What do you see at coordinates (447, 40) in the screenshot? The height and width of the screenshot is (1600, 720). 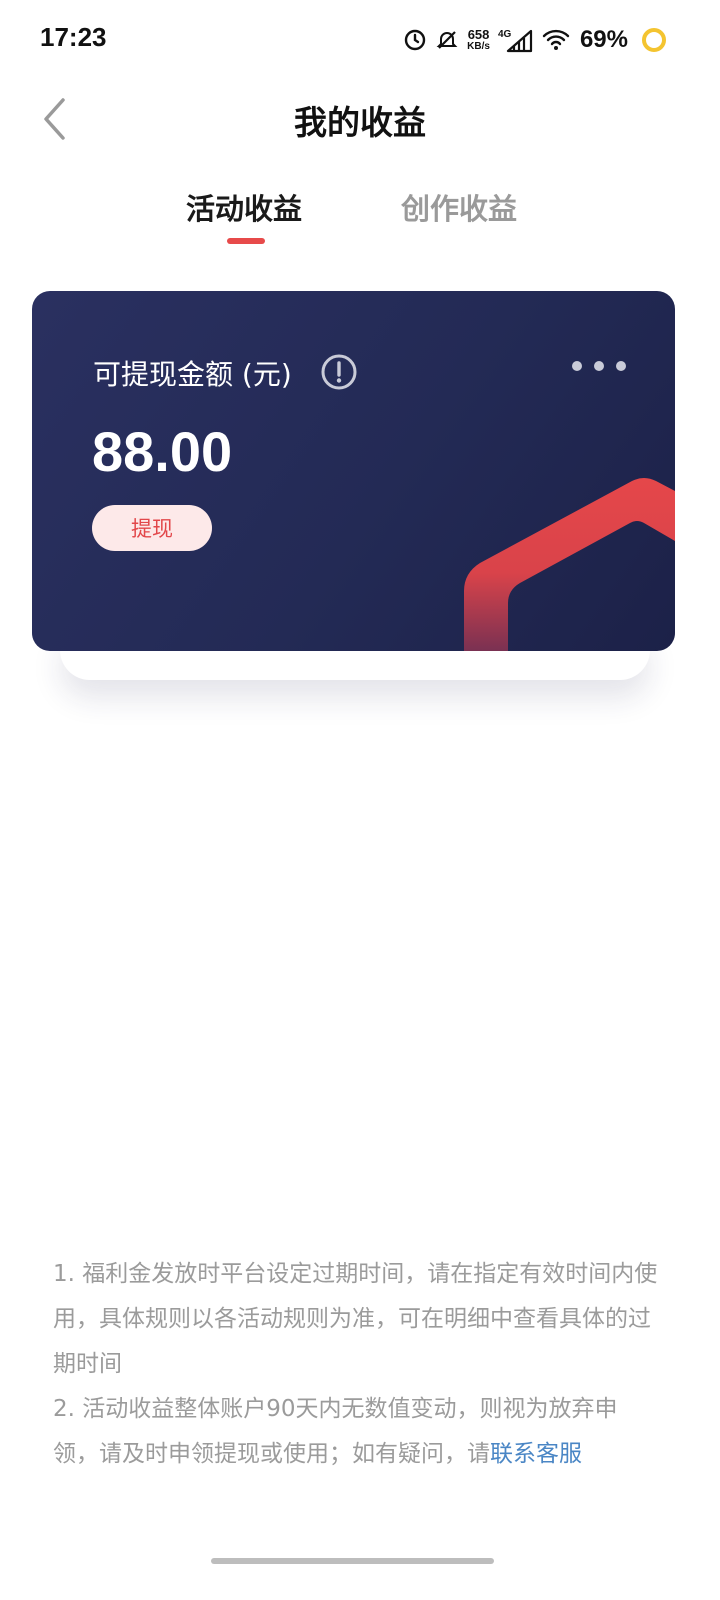 I see `notifications-off-icon` at bounding box center [447, 40].